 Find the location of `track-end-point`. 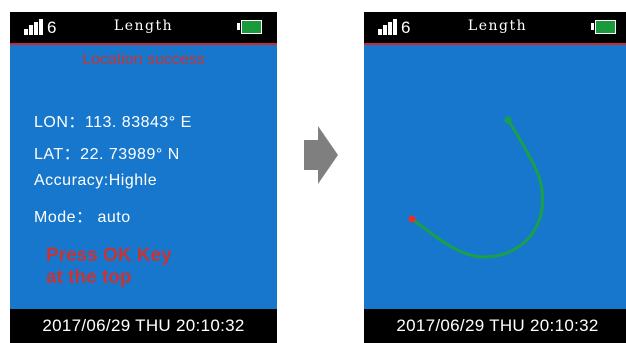

track-end-point is located at coordinates (508, 120).